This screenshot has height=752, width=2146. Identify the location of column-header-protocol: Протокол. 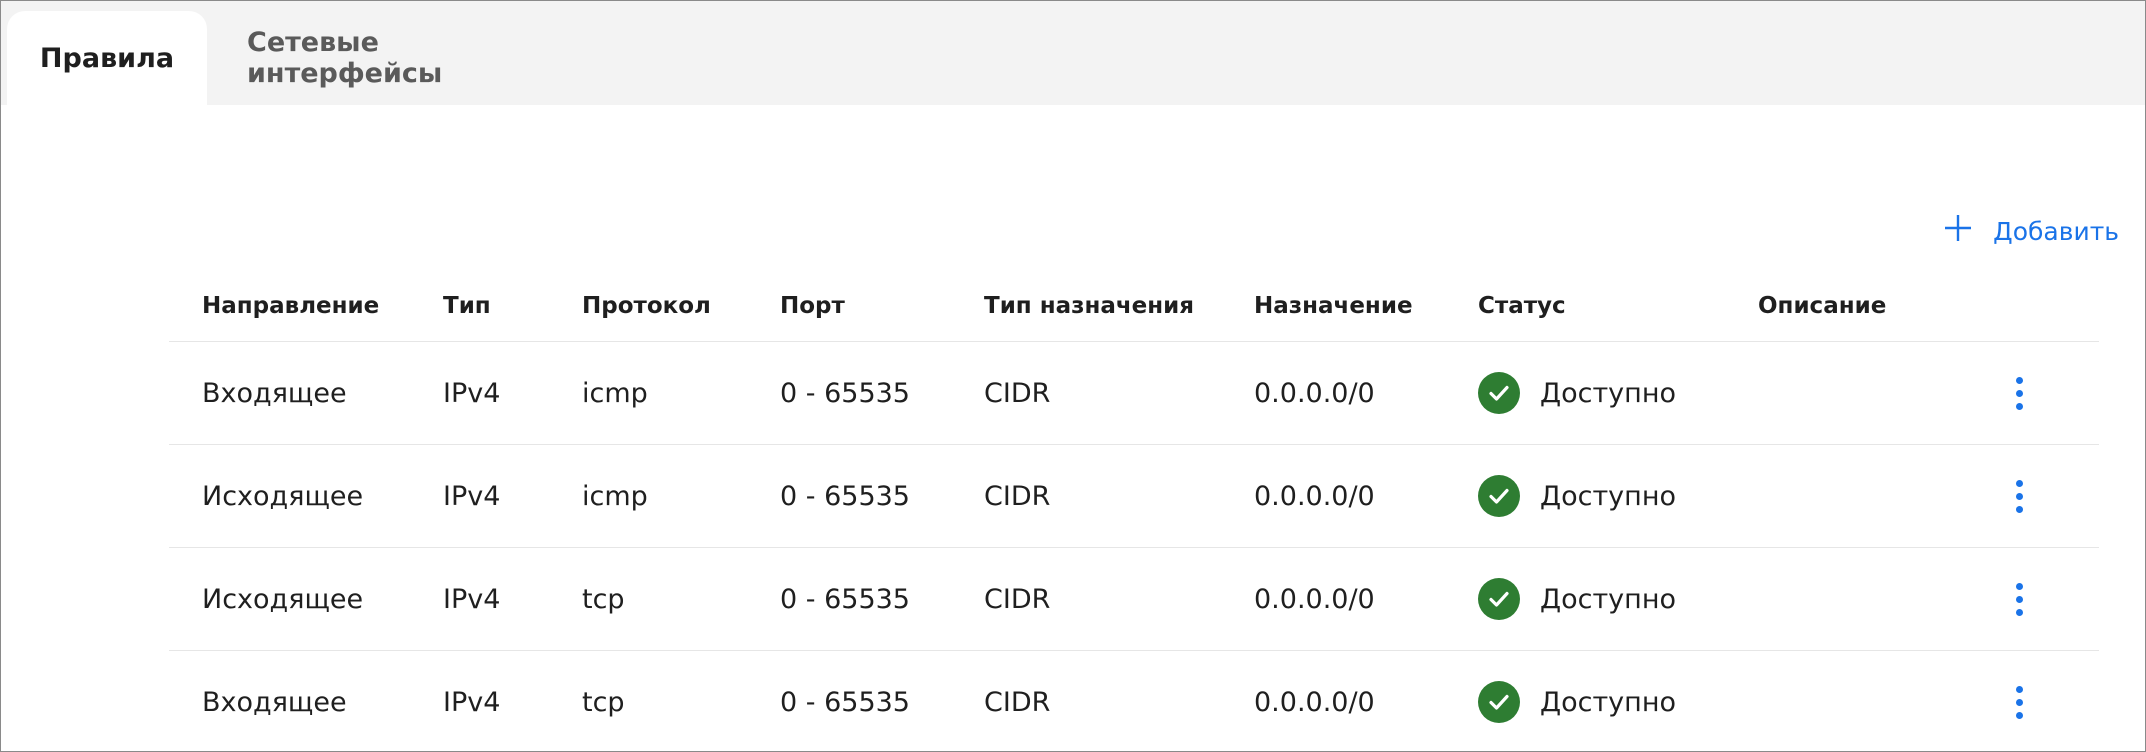
(646, 306).